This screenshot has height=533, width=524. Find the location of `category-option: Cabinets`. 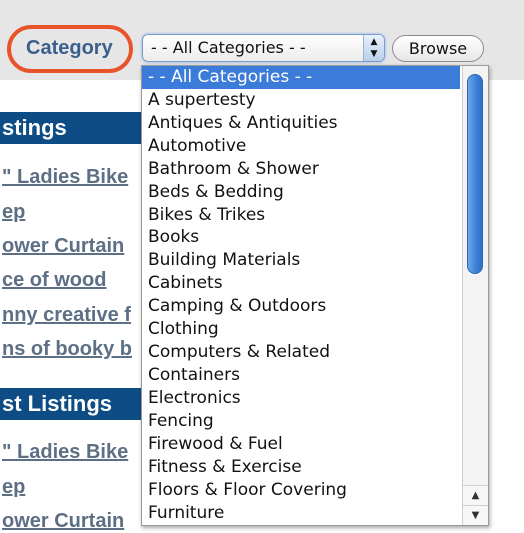

category-option: Cabinets is located at coordinates (301, 283).